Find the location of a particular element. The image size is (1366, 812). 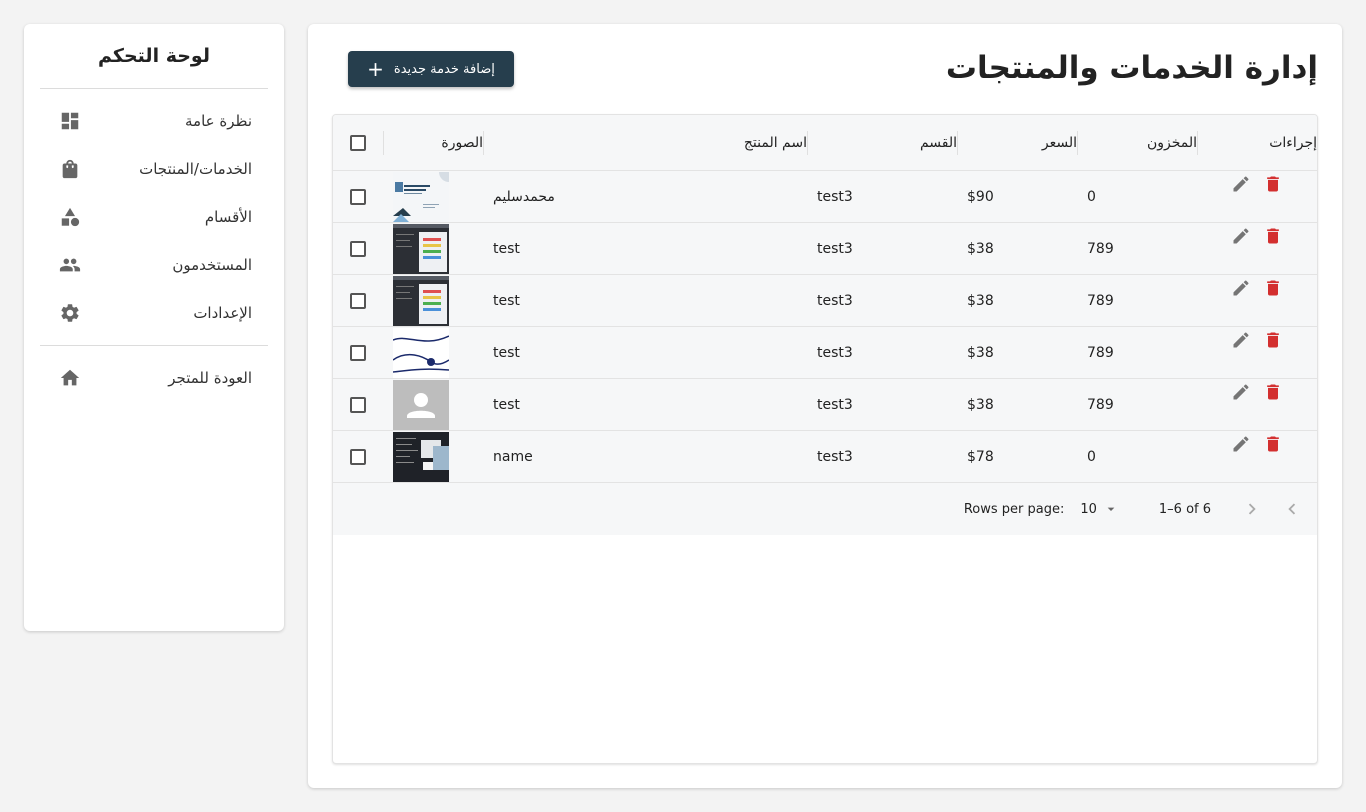

next-page-icon is located at coordinates (1252, 509).